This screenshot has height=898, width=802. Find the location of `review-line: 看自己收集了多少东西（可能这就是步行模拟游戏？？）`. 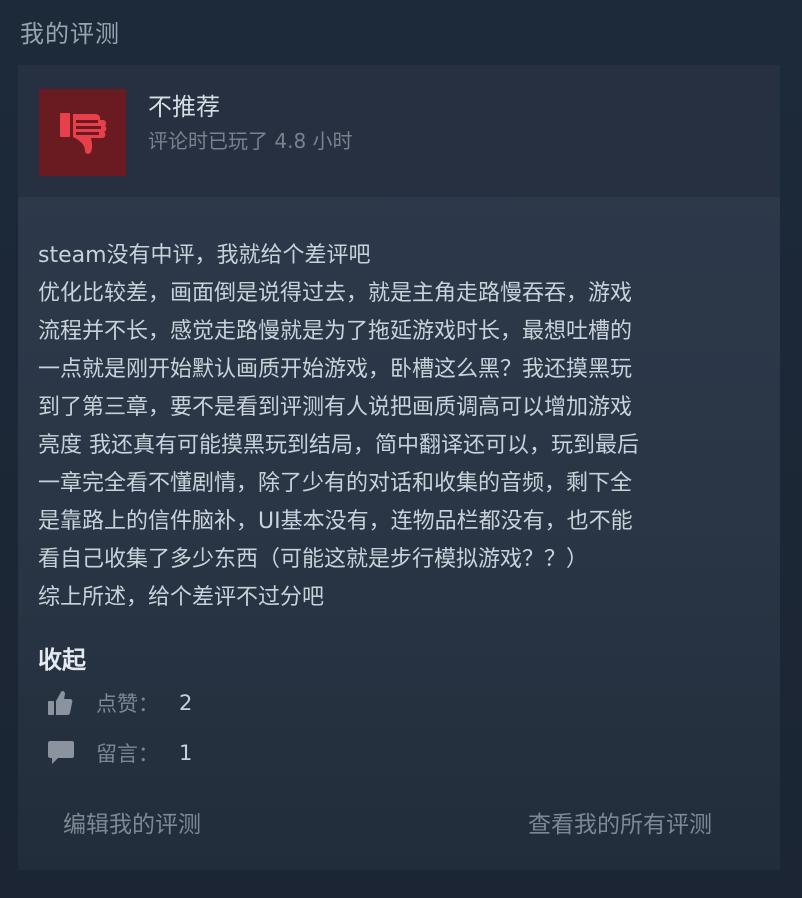

review-line: 看自己收集了多少东西（可能这就是步行模拟游戏？？） is located at coordinates (313, 559).